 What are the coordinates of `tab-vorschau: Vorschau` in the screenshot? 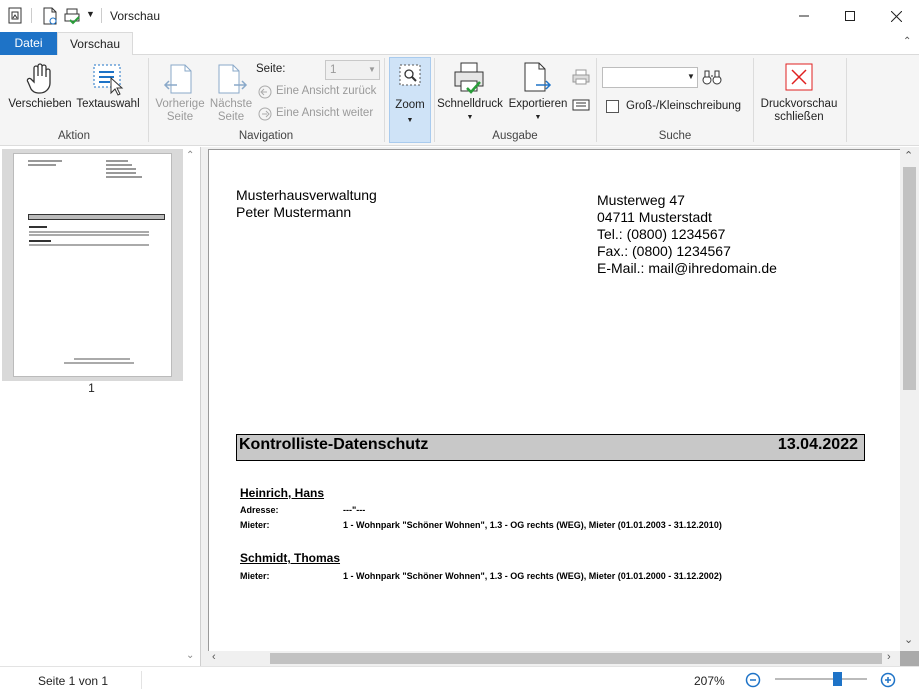 It's located at (95, 43).